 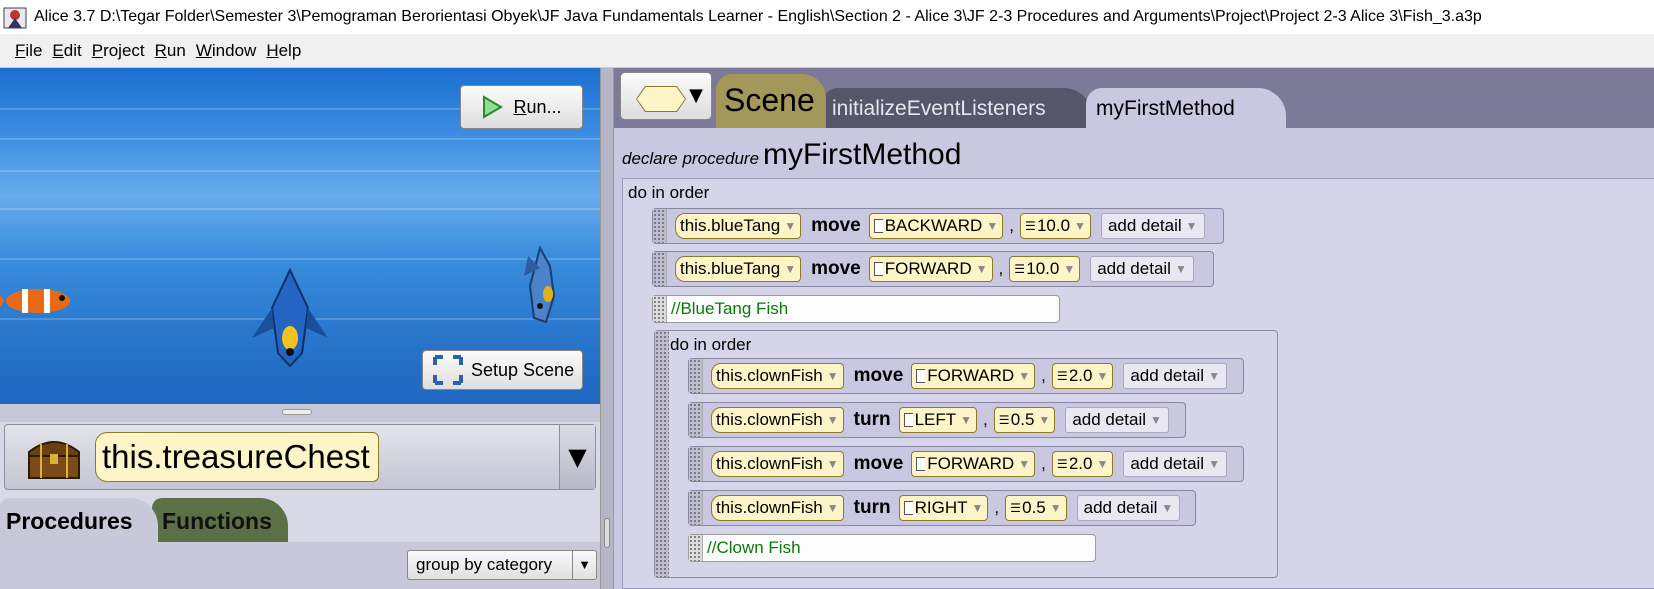 What do you see at coordinates (300, 518) in the screenshot?
I see `palette-tabs: Functions Procedures` at bounding box center [300, 518].